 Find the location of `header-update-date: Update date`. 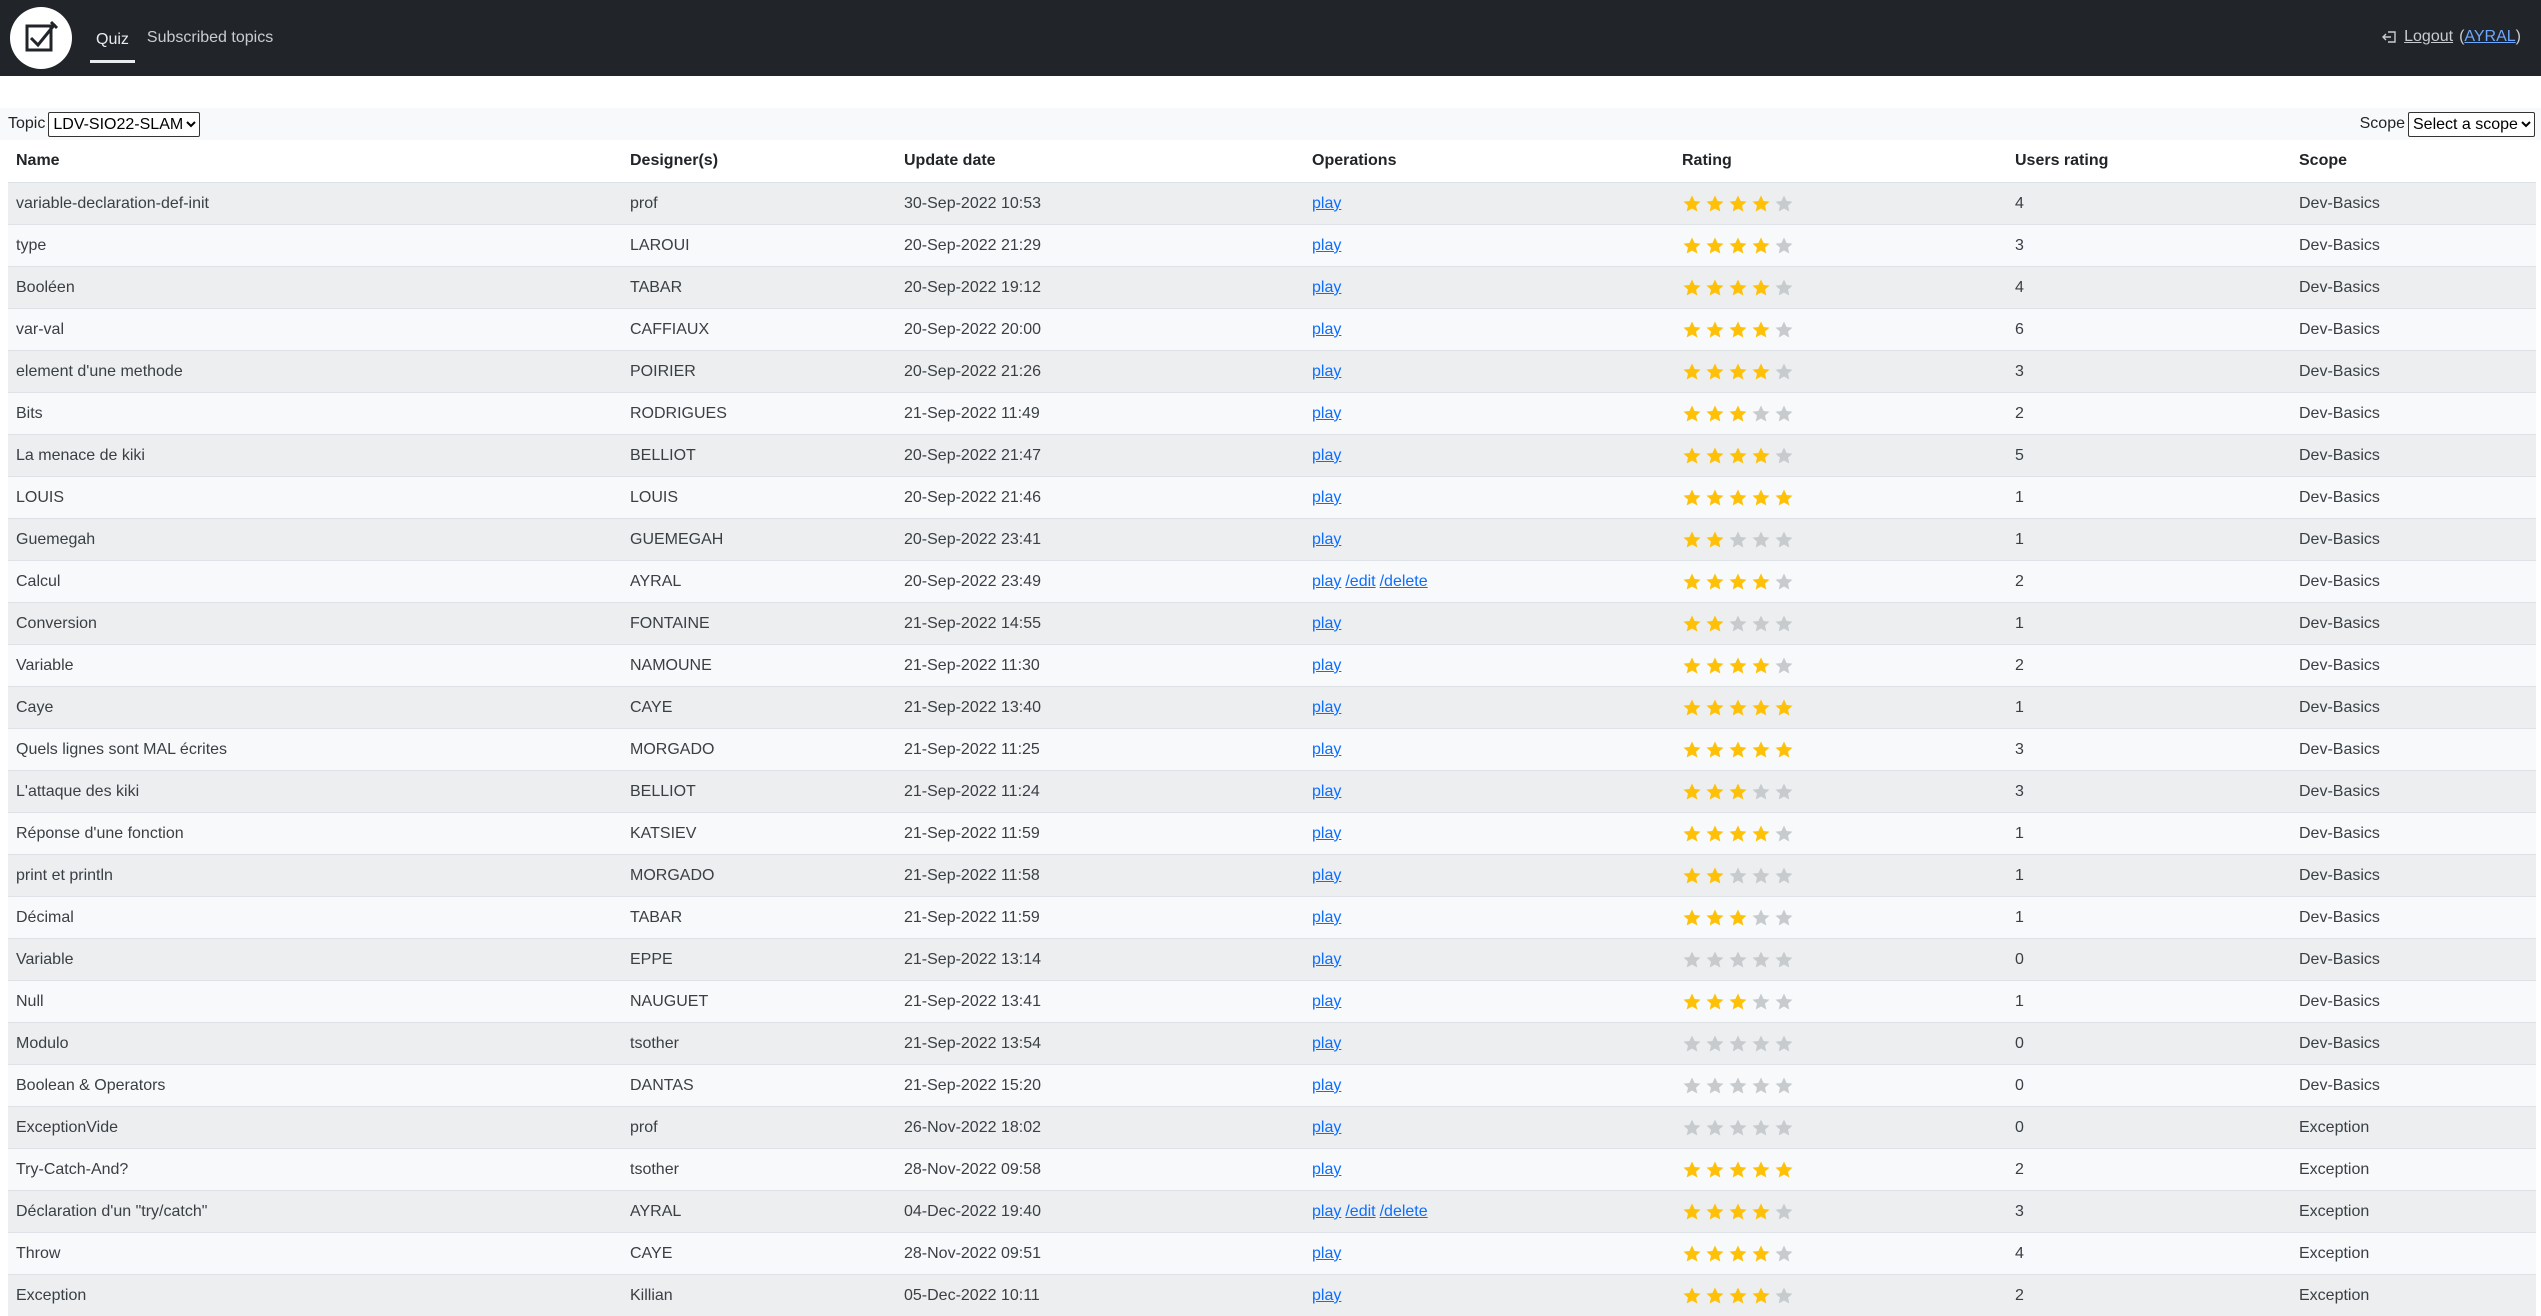

header-update-date: Update date is located at coordinates (1100, 161).